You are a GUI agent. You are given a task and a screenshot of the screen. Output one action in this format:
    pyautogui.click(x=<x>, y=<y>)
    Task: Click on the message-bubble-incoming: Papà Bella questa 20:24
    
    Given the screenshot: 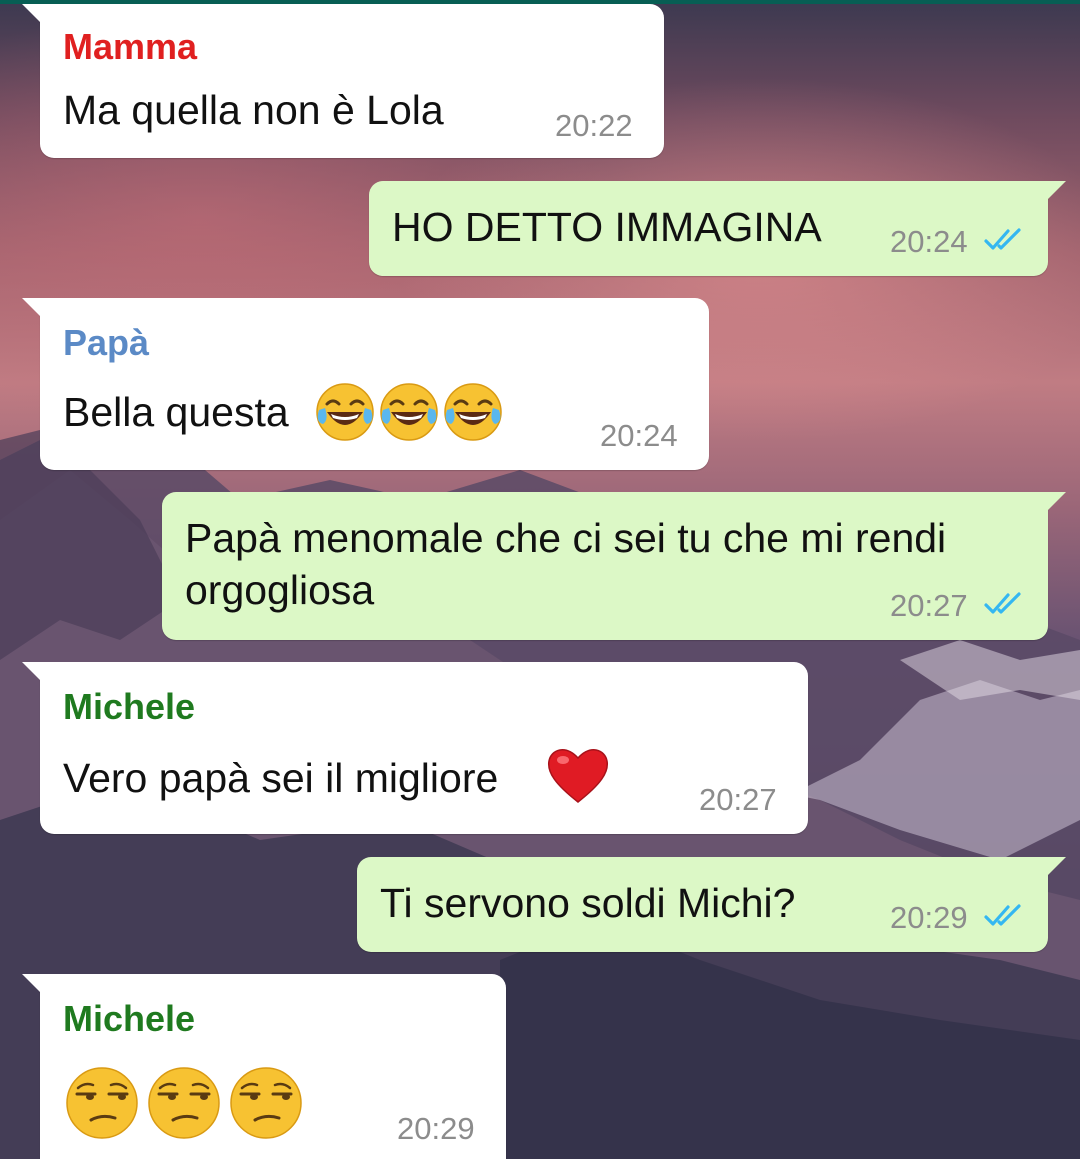 What is the action you would take?
    pyautogui.click(x=365, y=384)
    